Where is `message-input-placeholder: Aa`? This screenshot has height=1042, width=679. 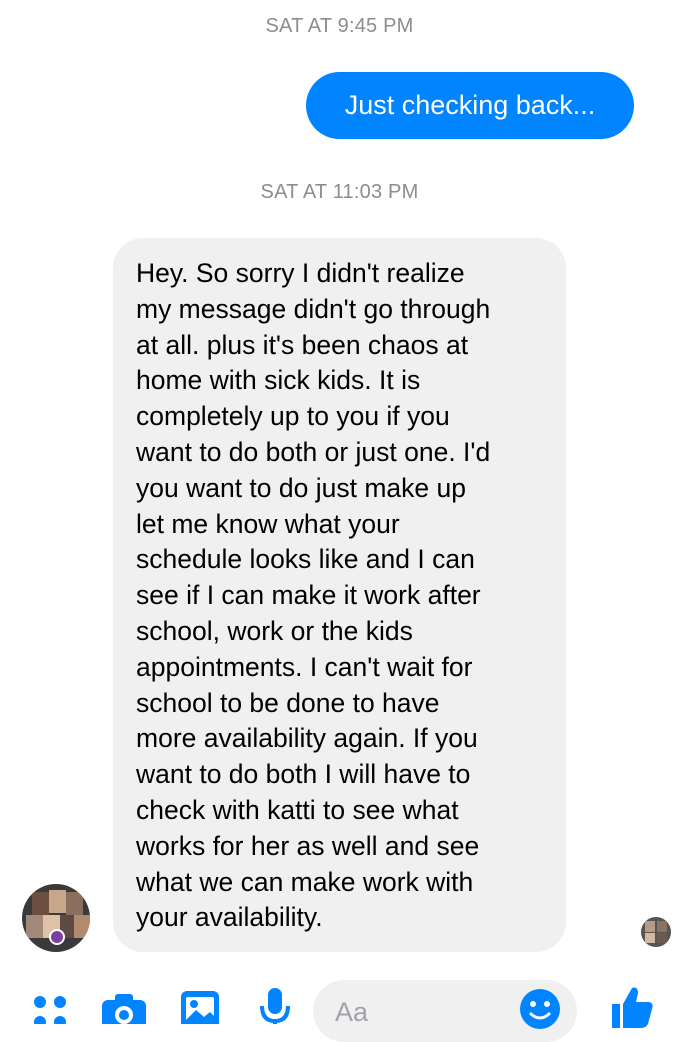 message-input-placeholder: Aa is located at coordinates (352, 1012).